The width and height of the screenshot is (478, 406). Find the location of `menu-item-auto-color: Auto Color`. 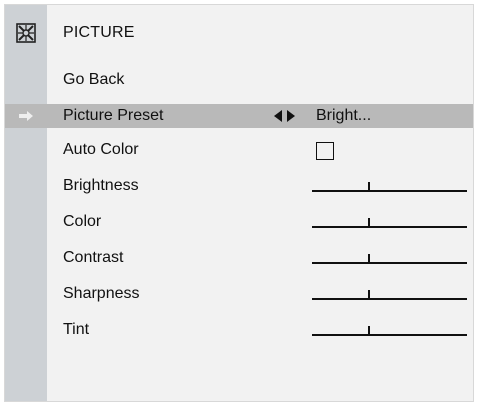

menu-item-auto-color: Auto Color is located at coordinates (239, 150).